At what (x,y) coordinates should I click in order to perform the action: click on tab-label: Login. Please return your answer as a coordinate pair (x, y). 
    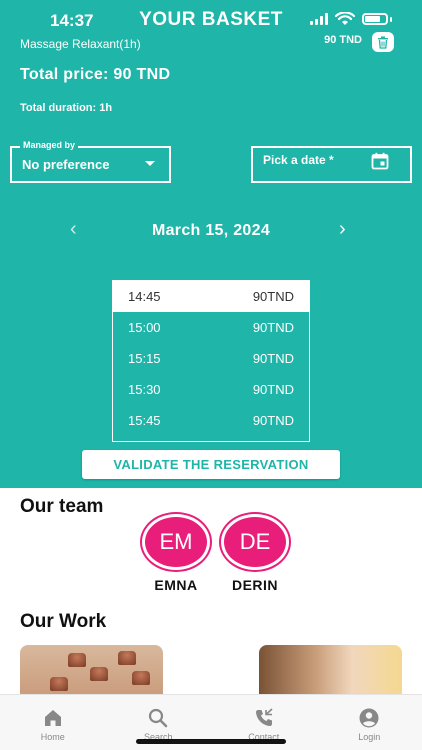
    Looking at the image, I should click on (369, 737).